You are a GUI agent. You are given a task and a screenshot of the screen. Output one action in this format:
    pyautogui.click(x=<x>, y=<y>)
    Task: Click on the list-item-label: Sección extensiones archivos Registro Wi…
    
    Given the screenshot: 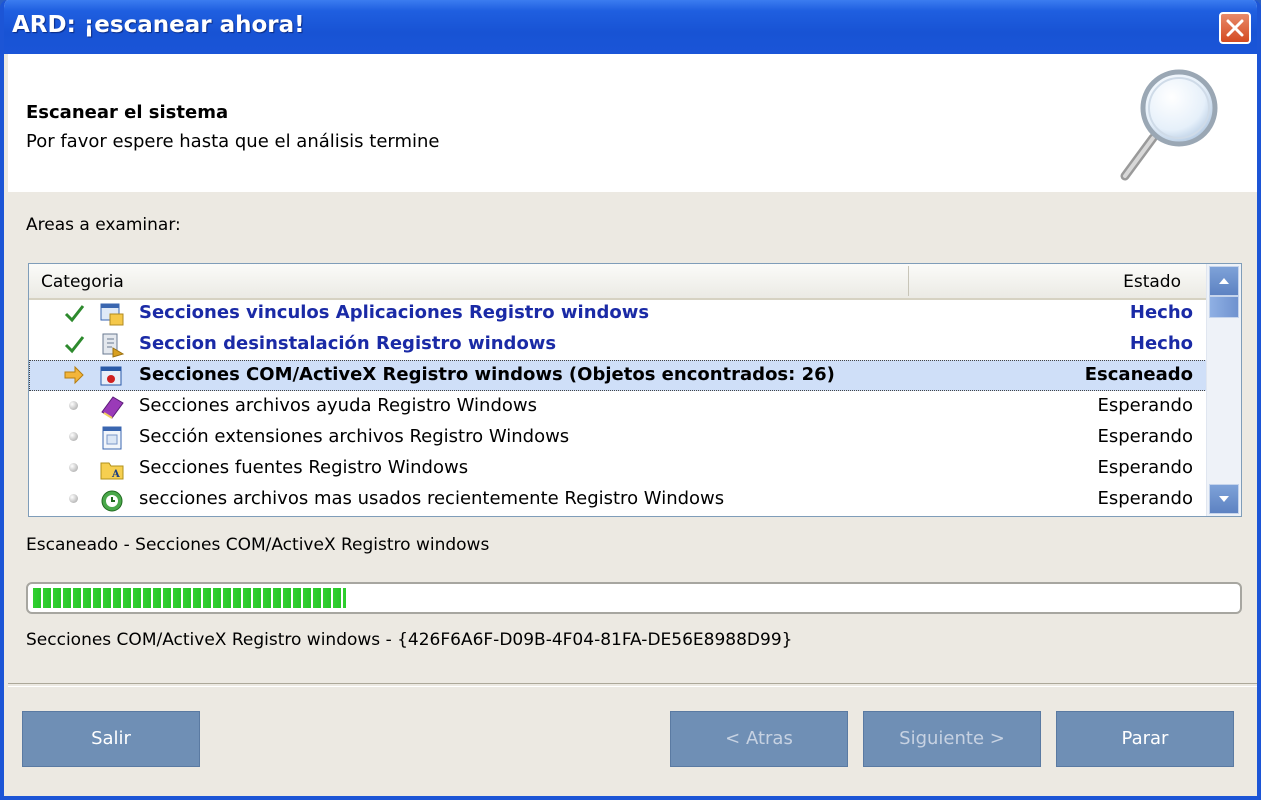 What is the action you would take?
    pyautogui.click(x=354, y=436)
    